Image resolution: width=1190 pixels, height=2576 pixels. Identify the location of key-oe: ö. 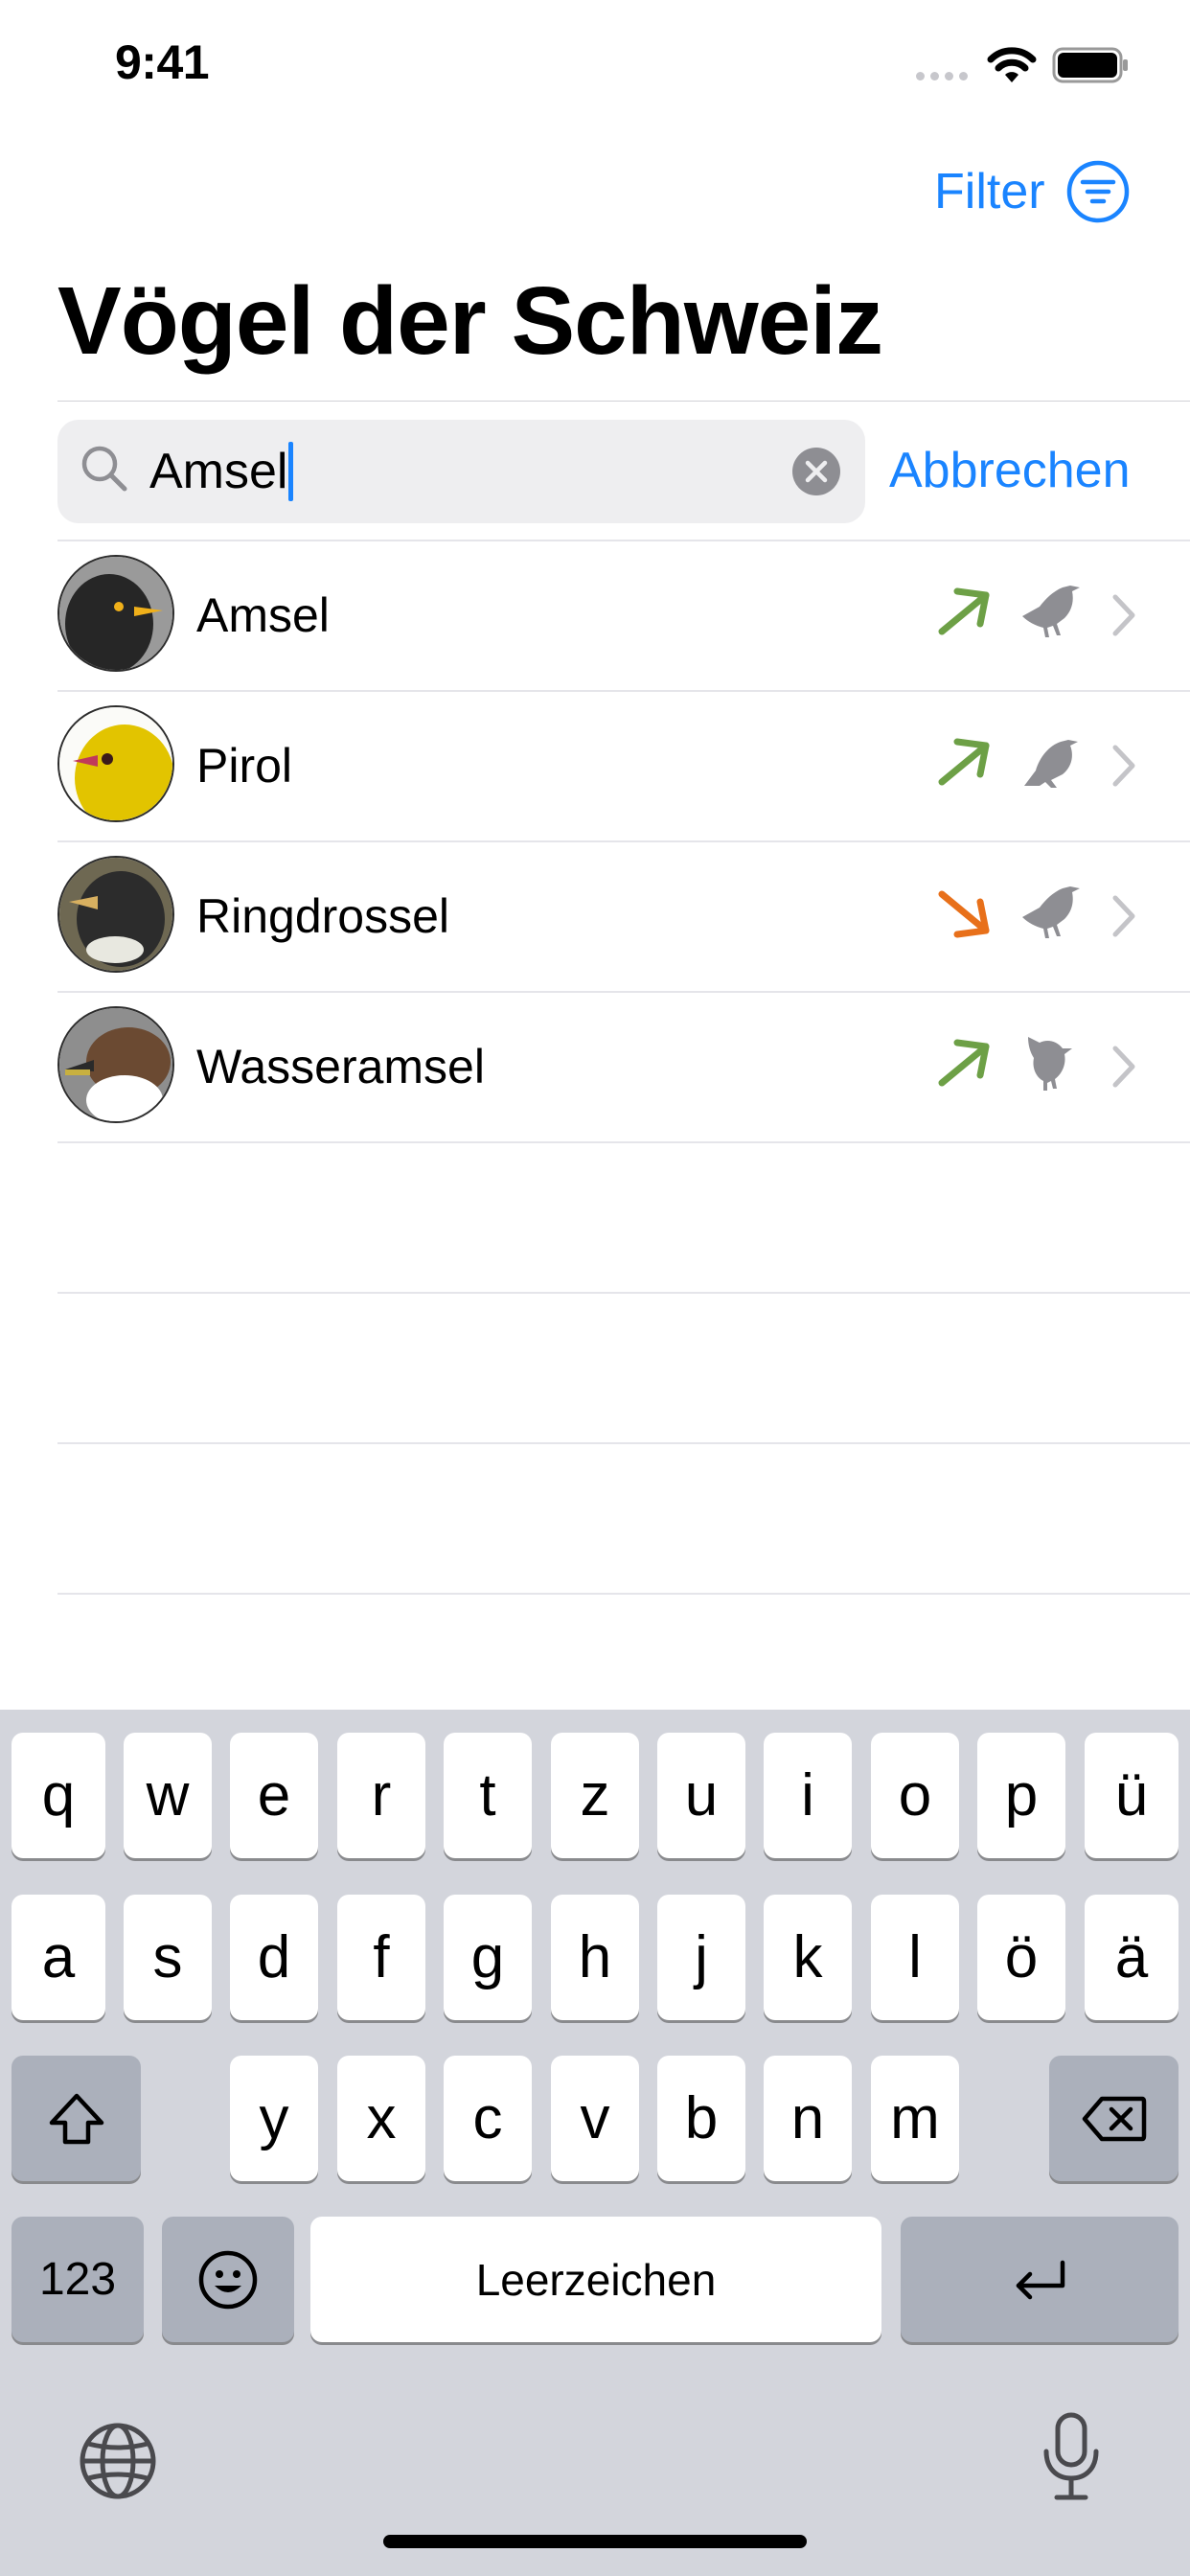
(1021, 1957).